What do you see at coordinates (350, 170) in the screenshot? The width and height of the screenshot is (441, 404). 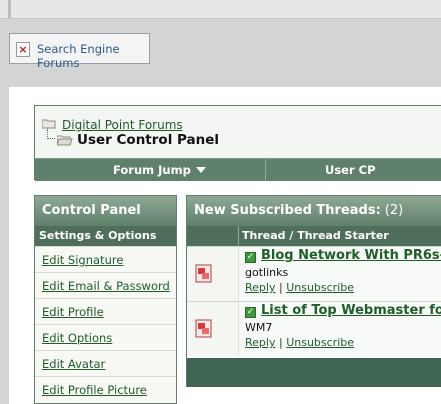 I see `user-cp-link: User CP` at bounding box center [350, 170].